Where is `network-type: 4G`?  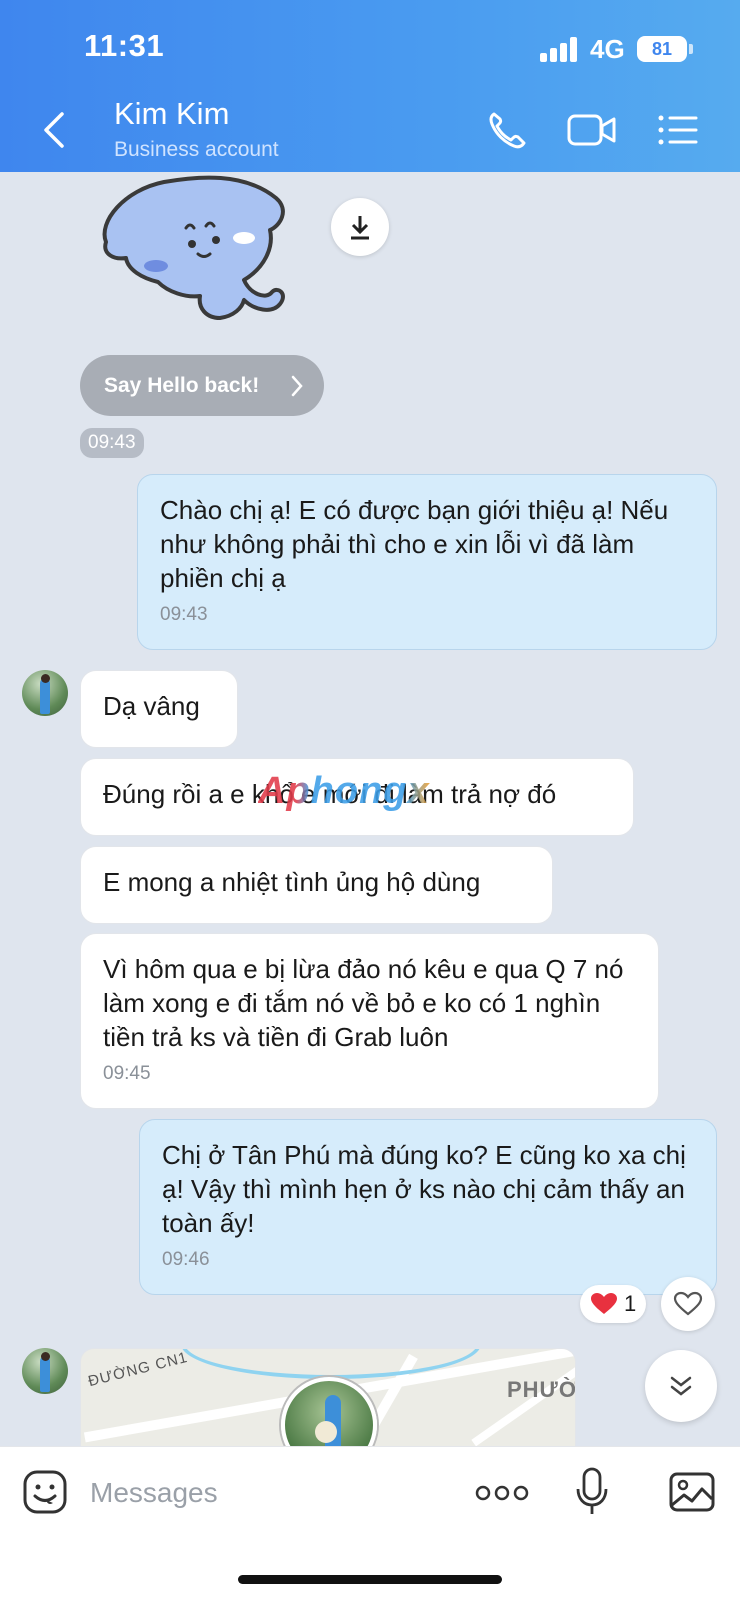
network-type: 4G is located at coordinates (607, 49).